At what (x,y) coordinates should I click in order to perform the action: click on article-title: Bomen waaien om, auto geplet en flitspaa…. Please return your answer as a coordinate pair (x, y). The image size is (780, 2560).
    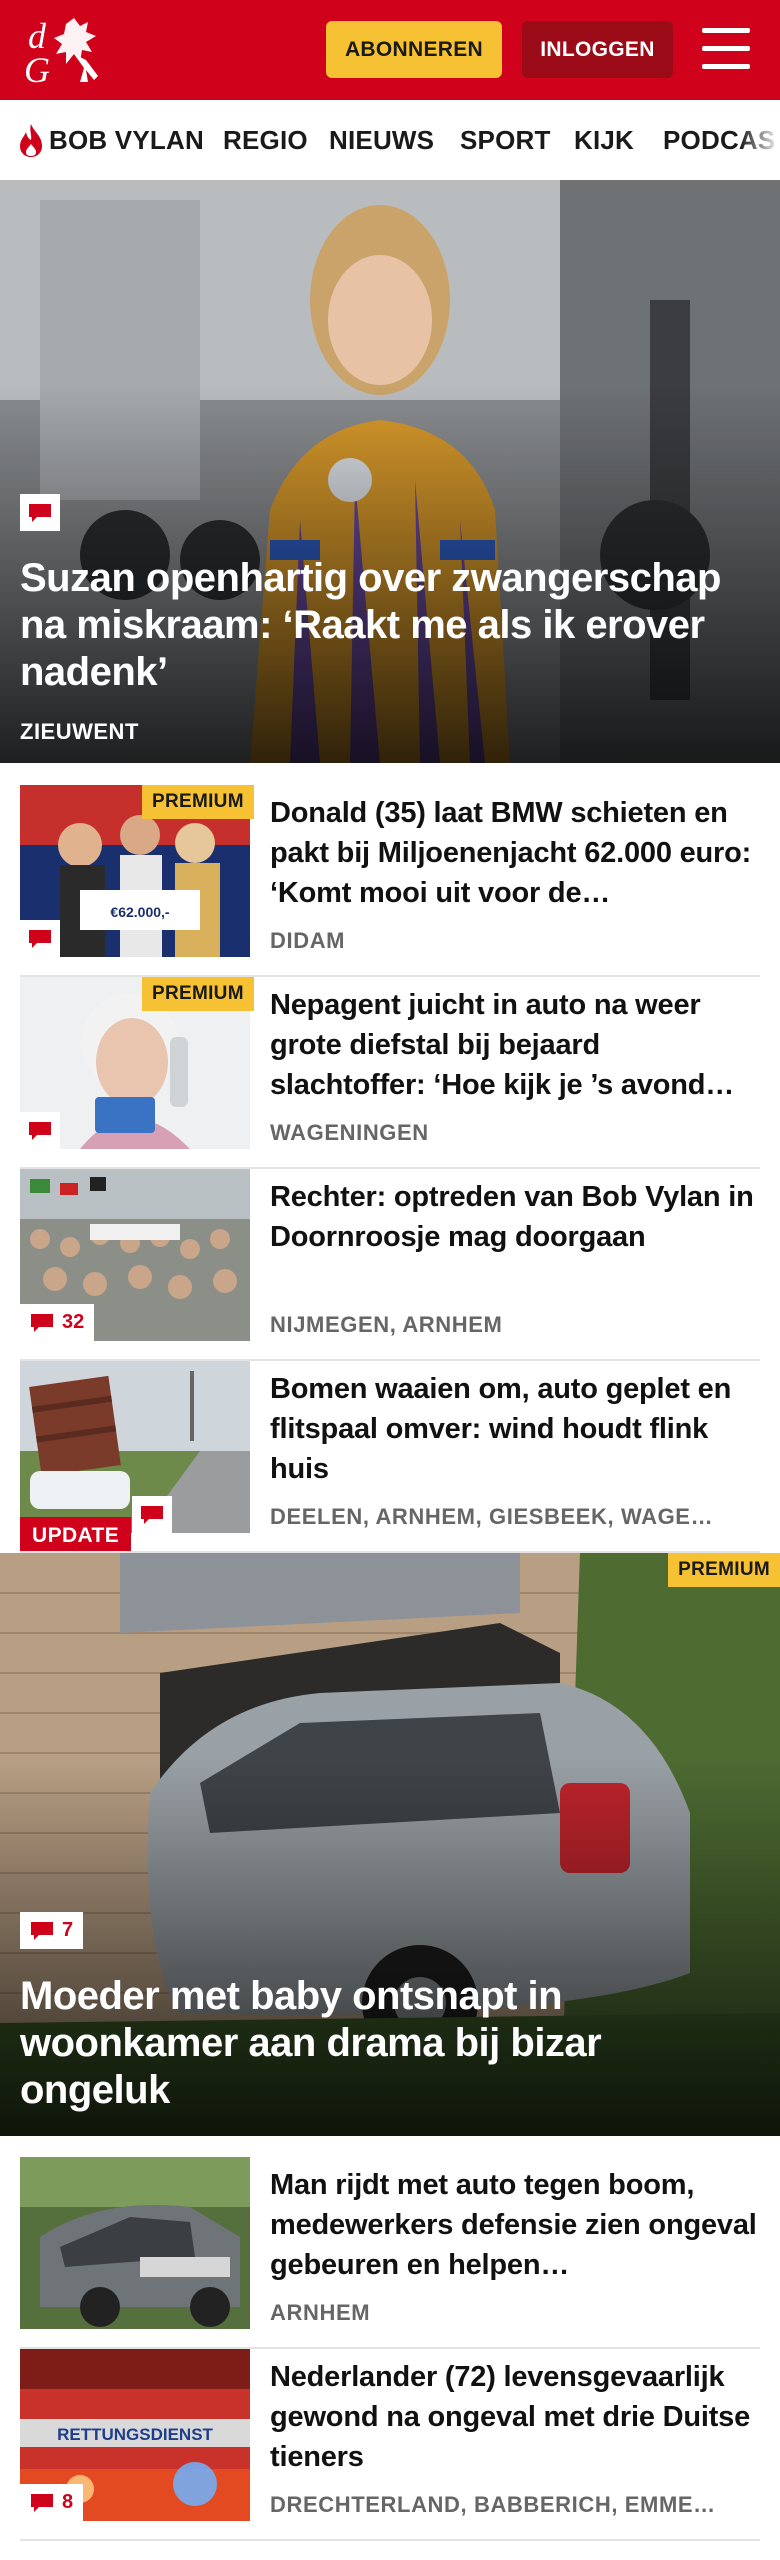
    Looking at the image, I should click on (515, 1429).